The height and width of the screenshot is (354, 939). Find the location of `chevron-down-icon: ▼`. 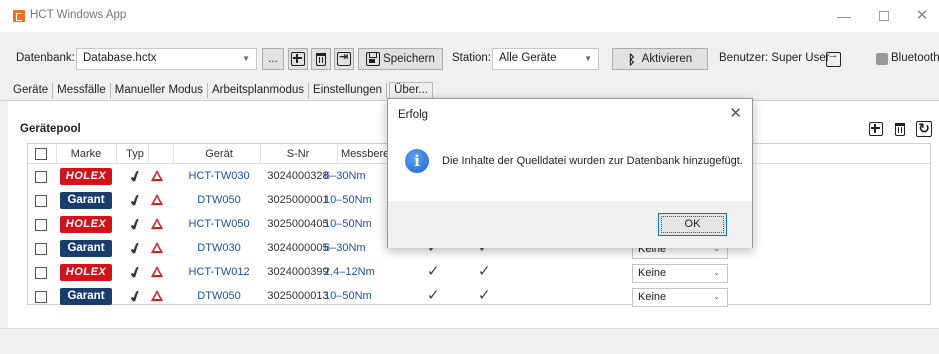

chevron-down-icon: ▼ is located at coordinates (588, 58).